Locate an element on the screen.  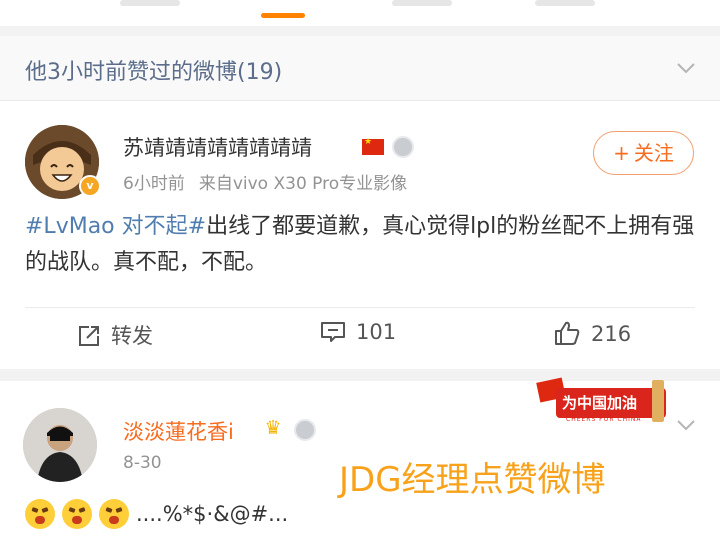
active-tab-indicator is located at coordinates (283, 15).